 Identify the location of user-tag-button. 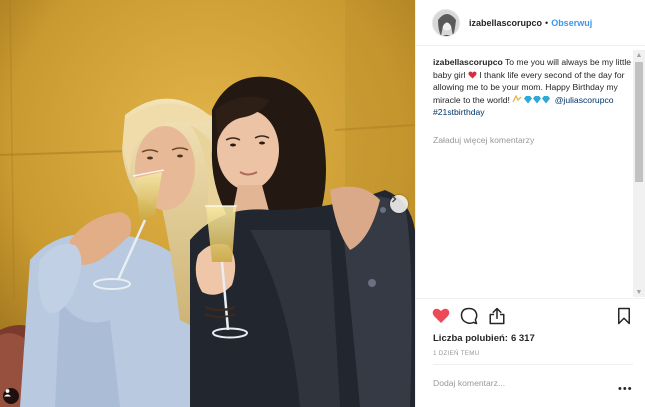
(11, 396).